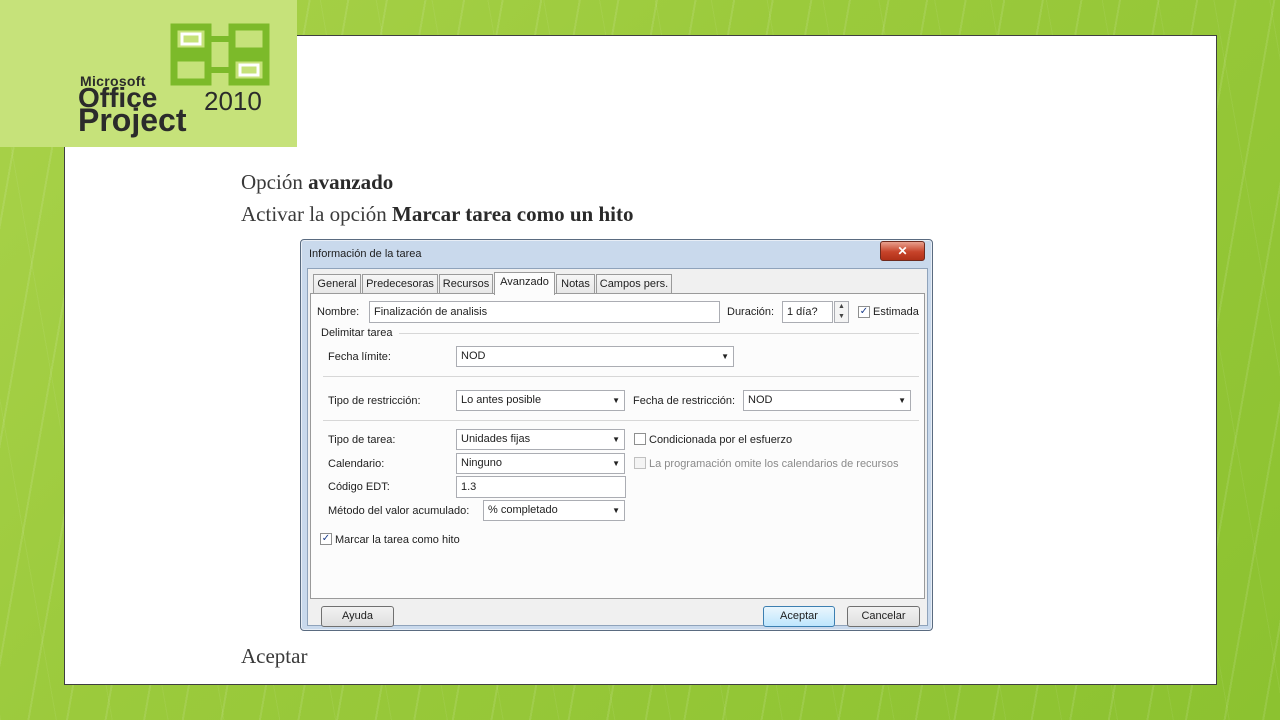 The height and width of the screenshot is (720, 1280). I want to click on fecha-limite-label: Fecha límite:, so click(359, 357).